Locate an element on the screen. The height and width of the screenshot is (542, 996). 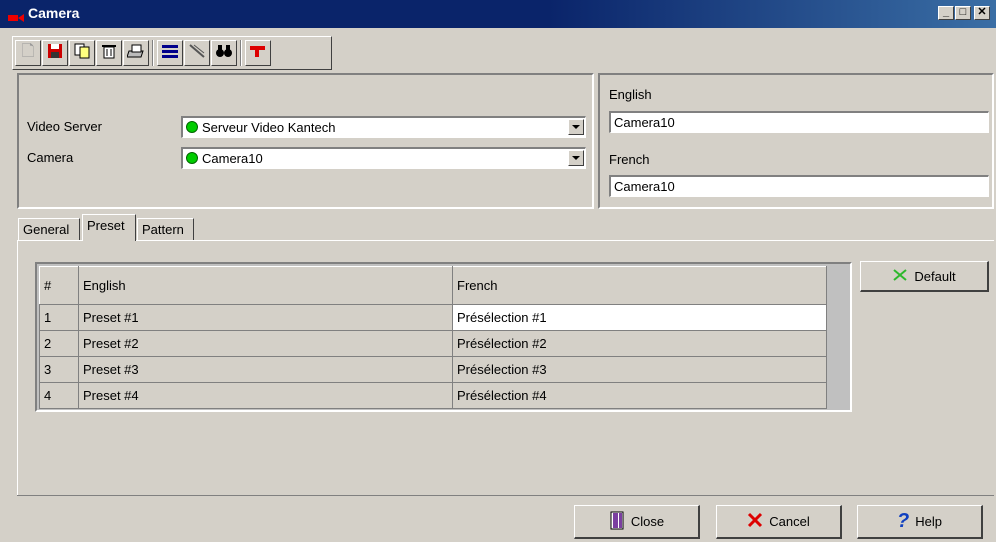
default-button: Default is located at coordinates (924, 276).